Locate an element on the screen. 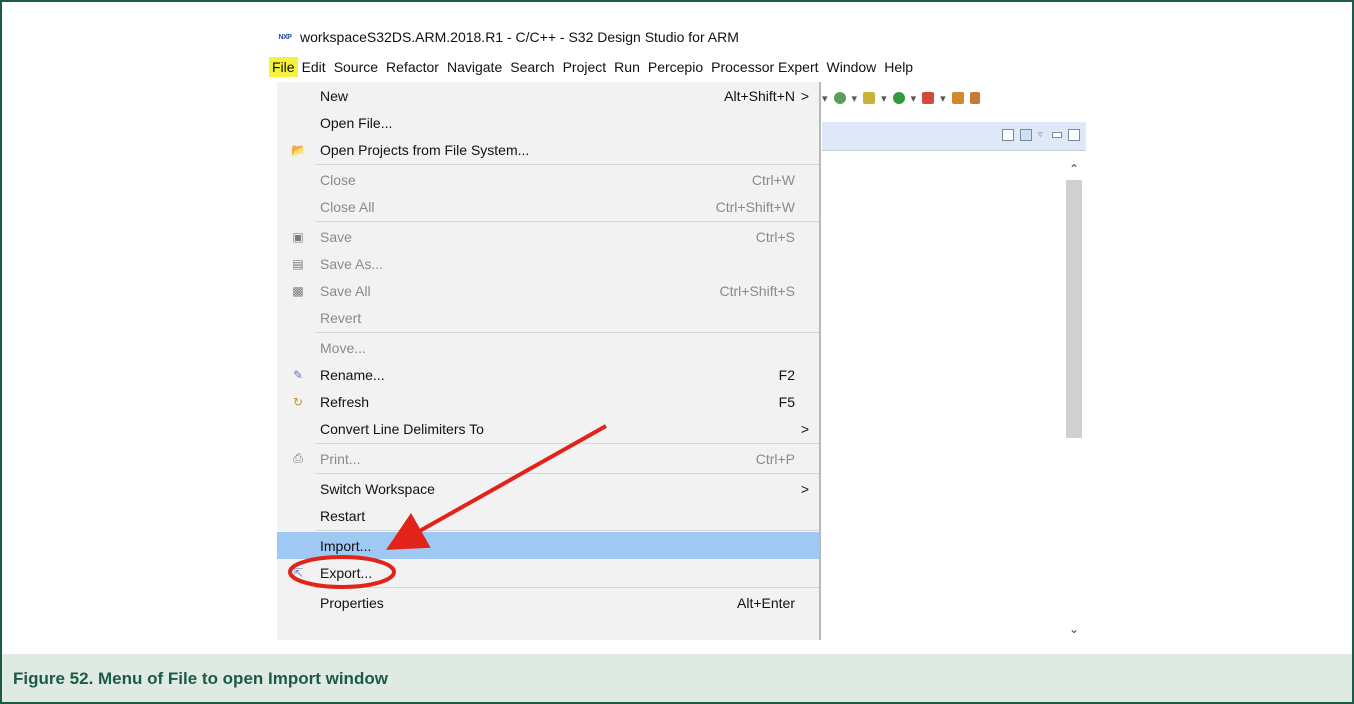 This screenshot has width=1354, height=704. menu-item-label: Save All is located at coordinates (345, 290).